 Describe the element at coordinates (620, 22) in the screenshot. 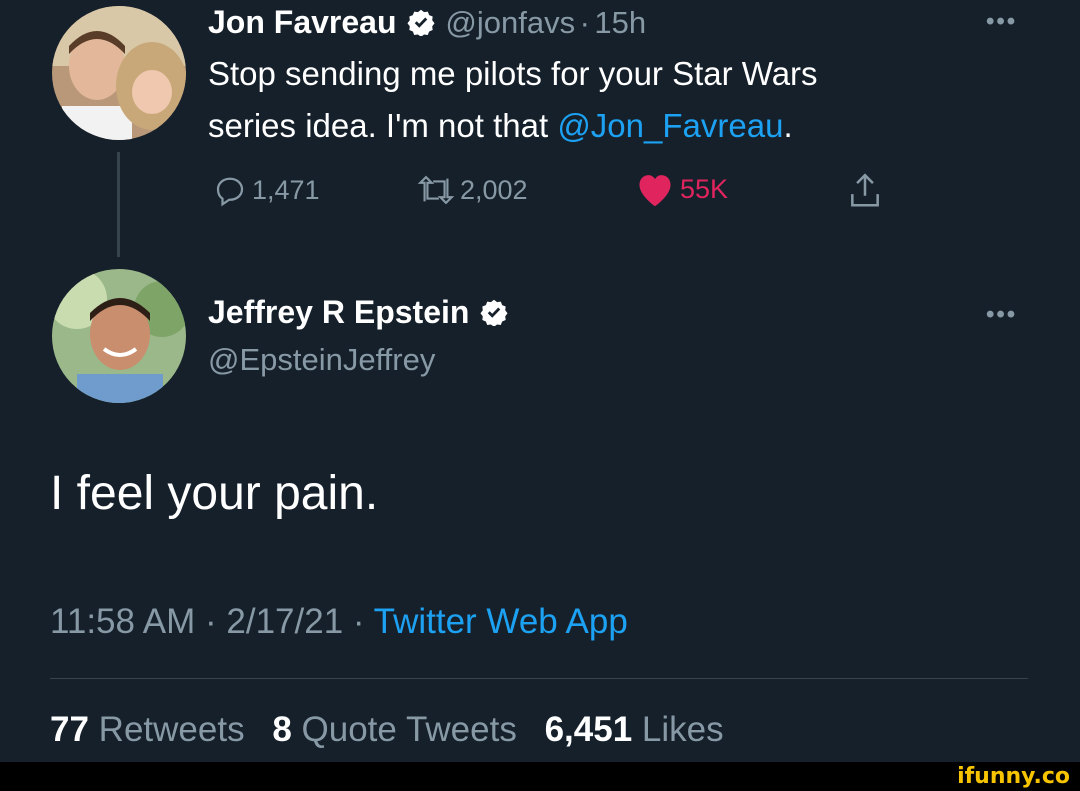

I see `tweet-time: 15h` at that location.